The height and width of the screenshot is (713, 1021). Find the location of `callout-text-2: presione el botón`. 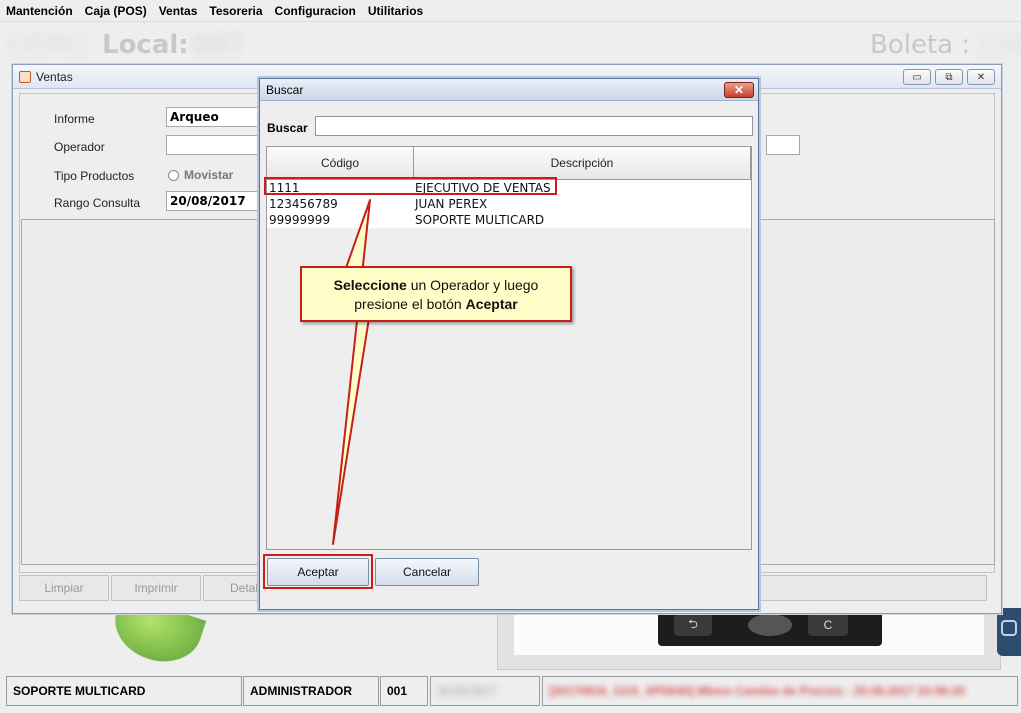

callout-text-2: presione el botón is located at coordinates (410, 304).